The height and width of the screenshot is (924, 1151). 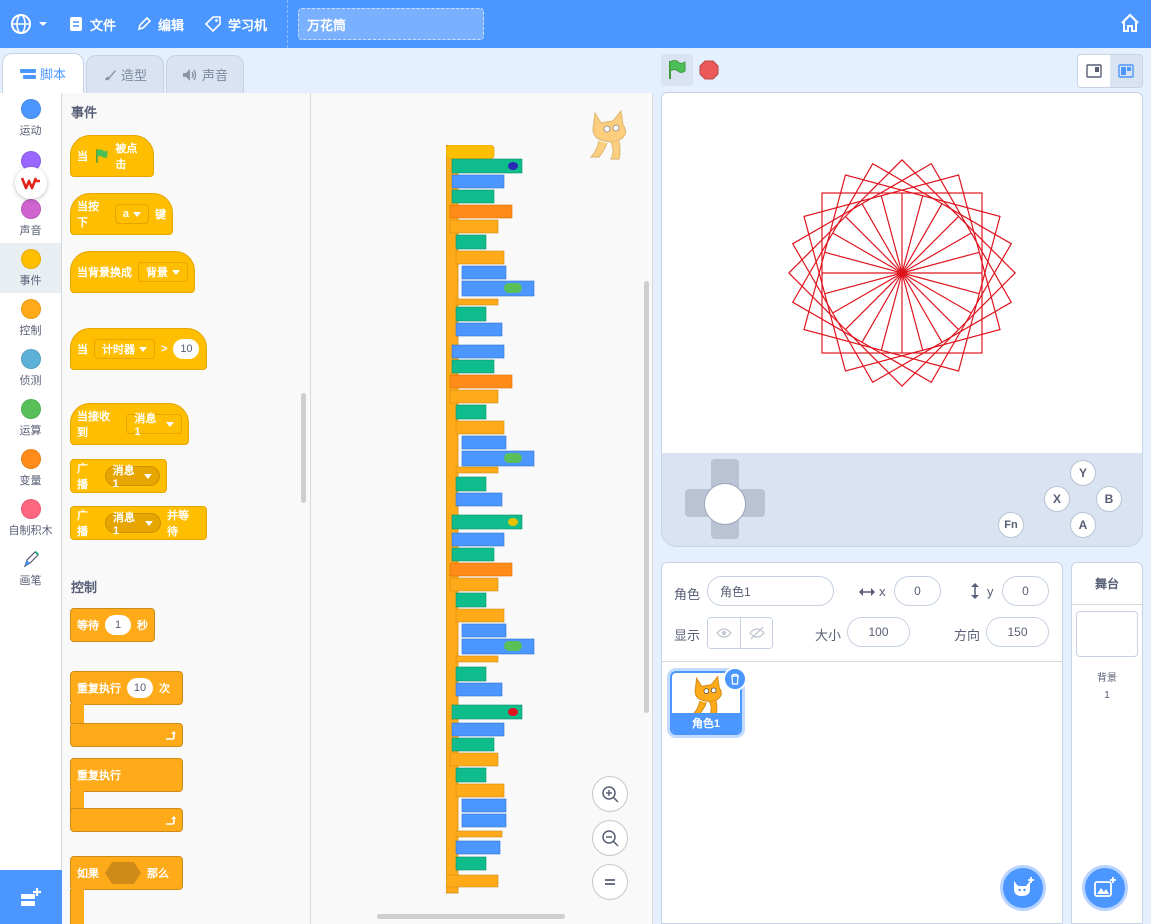 I want to click on backdrops-count: 1, so click(x=1107, y=695).